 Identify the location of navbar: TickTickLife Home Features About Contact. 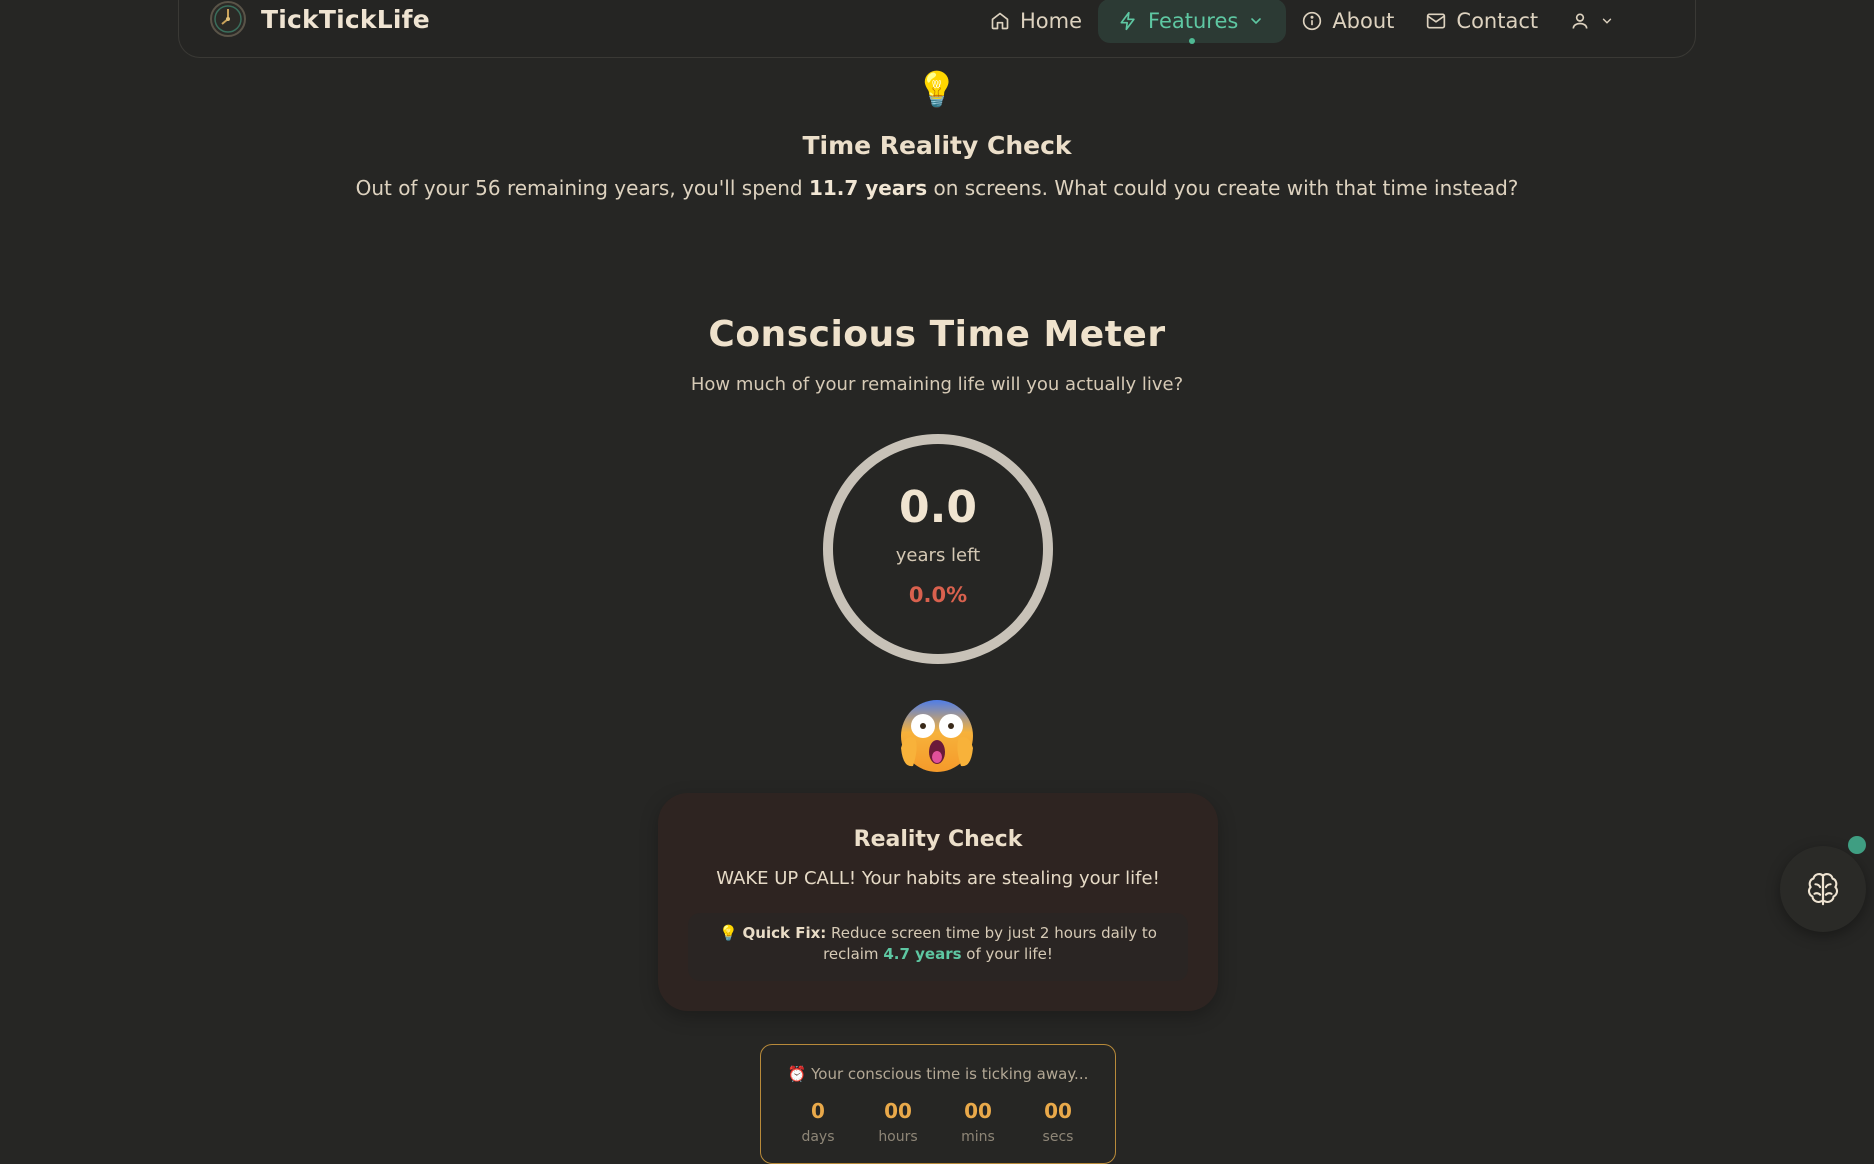
(937, 29).